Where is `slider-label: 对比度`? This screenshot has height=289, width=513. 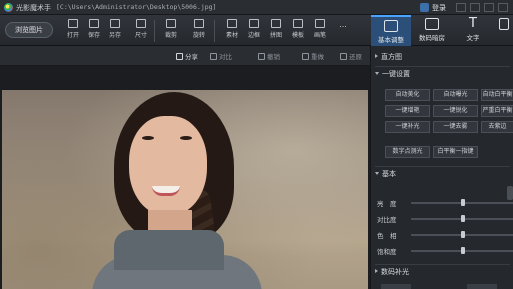 slider-label: 对比度 is located at coordinates (387, 220).